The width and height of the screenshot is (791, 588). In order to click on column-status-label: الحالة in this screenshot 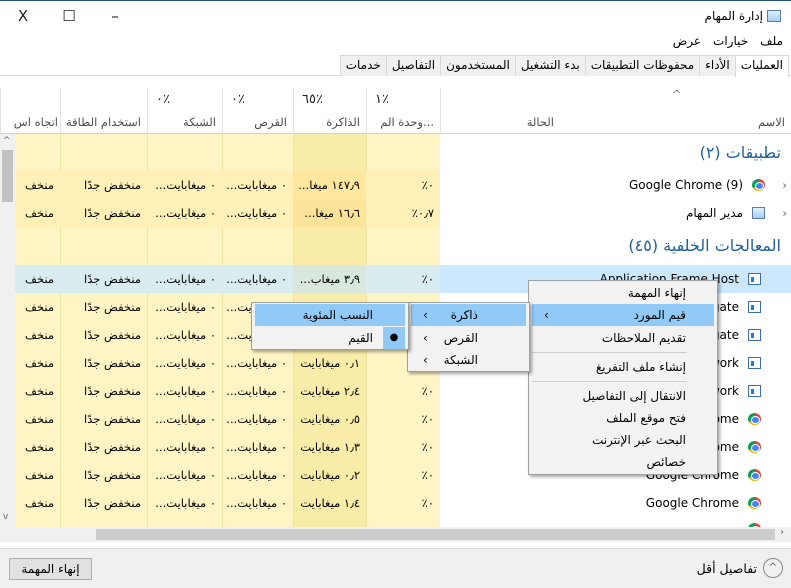, I will do `click(540, 122)`.